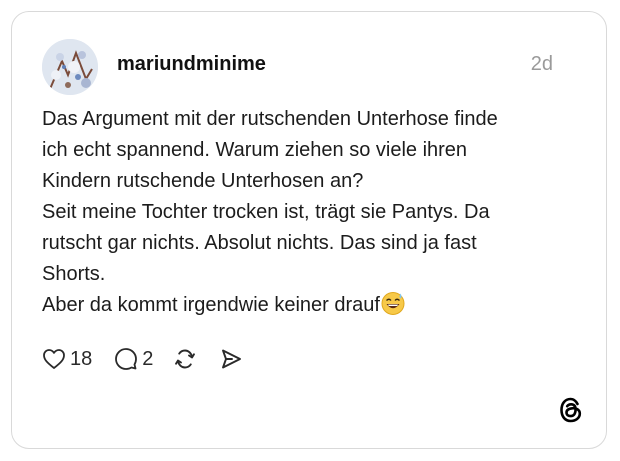 This screenshot has width=620, height=461. What do you see at coordinates (571, 410) in the screenshot?
I see `threads-logo-icon` at bounding box center [571, 410].